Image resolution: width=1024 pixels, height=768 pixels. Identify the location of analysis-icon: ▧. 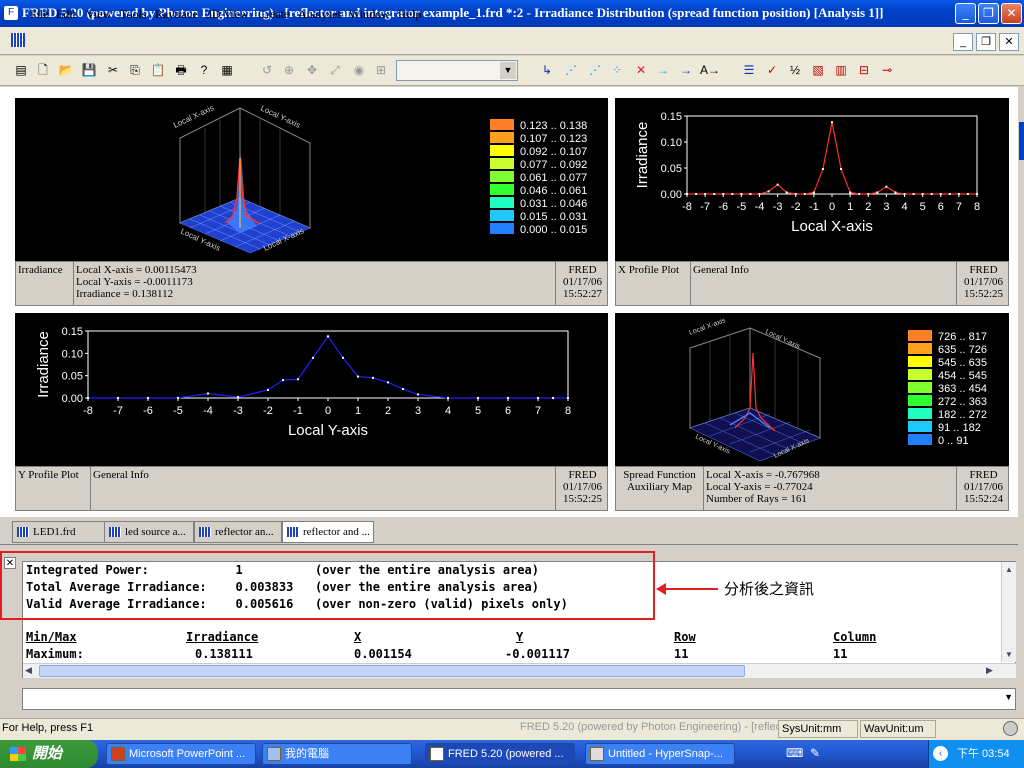
(818, 70).